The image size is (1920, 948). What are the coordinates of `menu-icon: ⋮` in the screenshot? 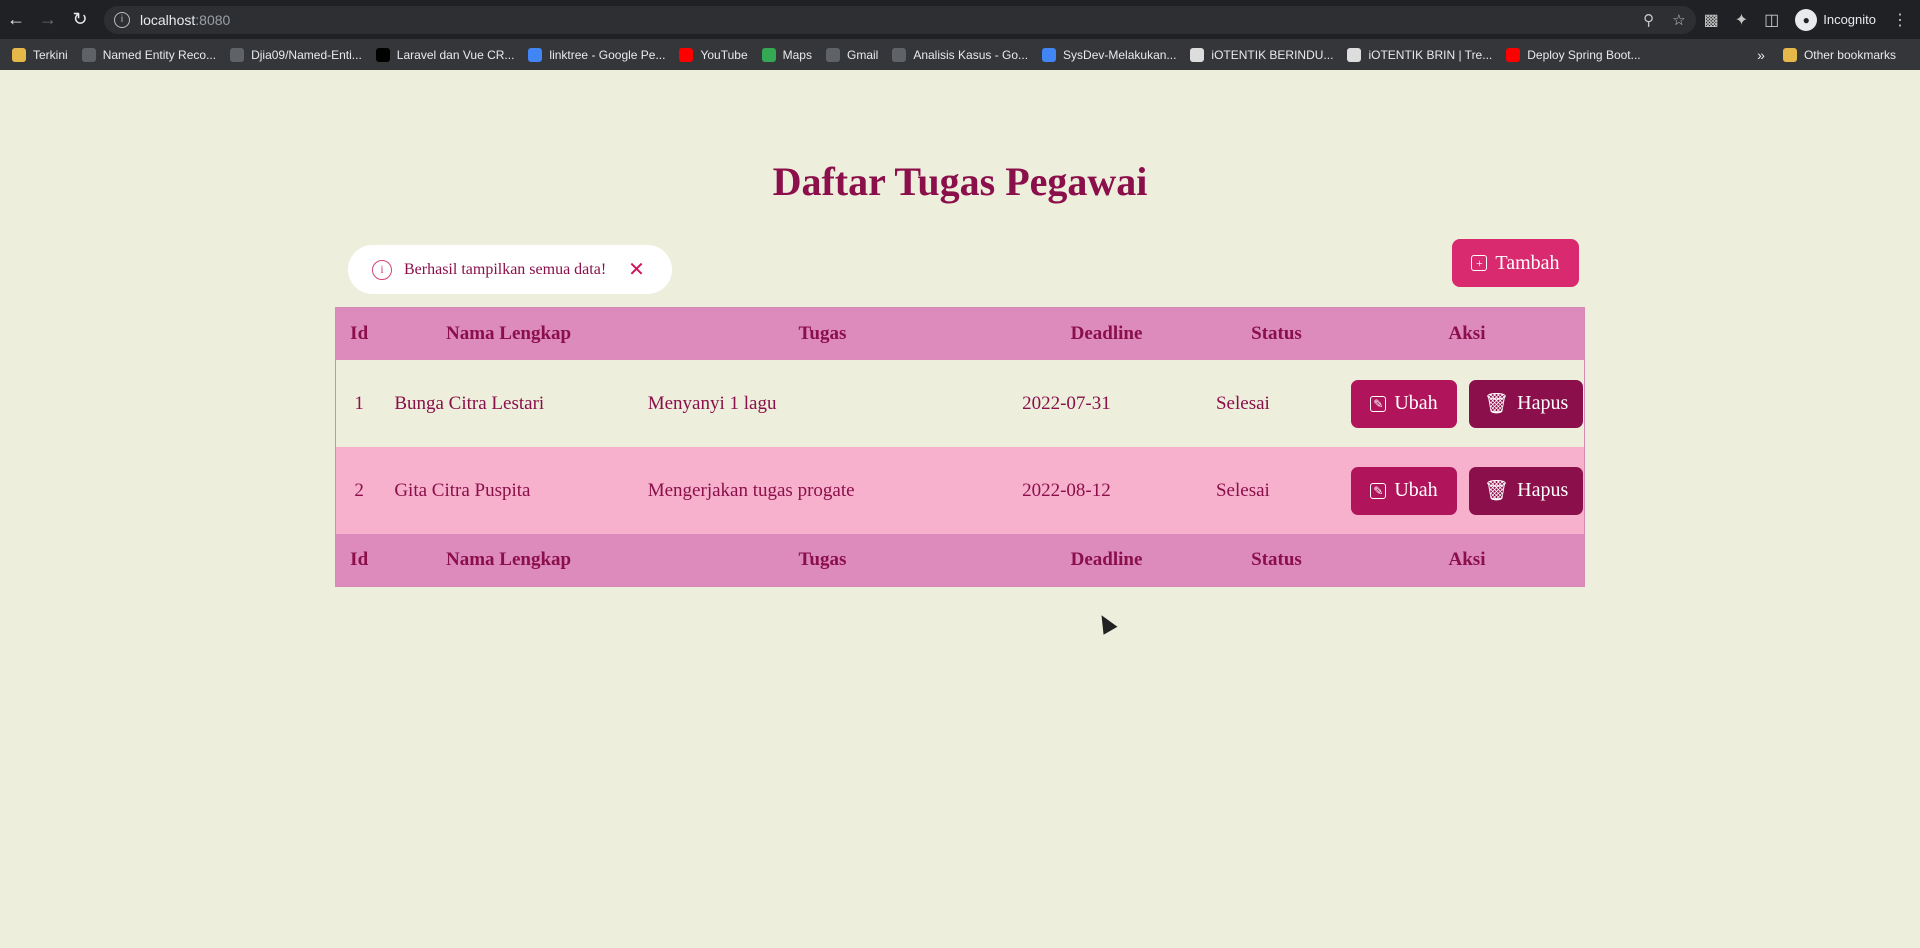 It's located at (1900, 20).